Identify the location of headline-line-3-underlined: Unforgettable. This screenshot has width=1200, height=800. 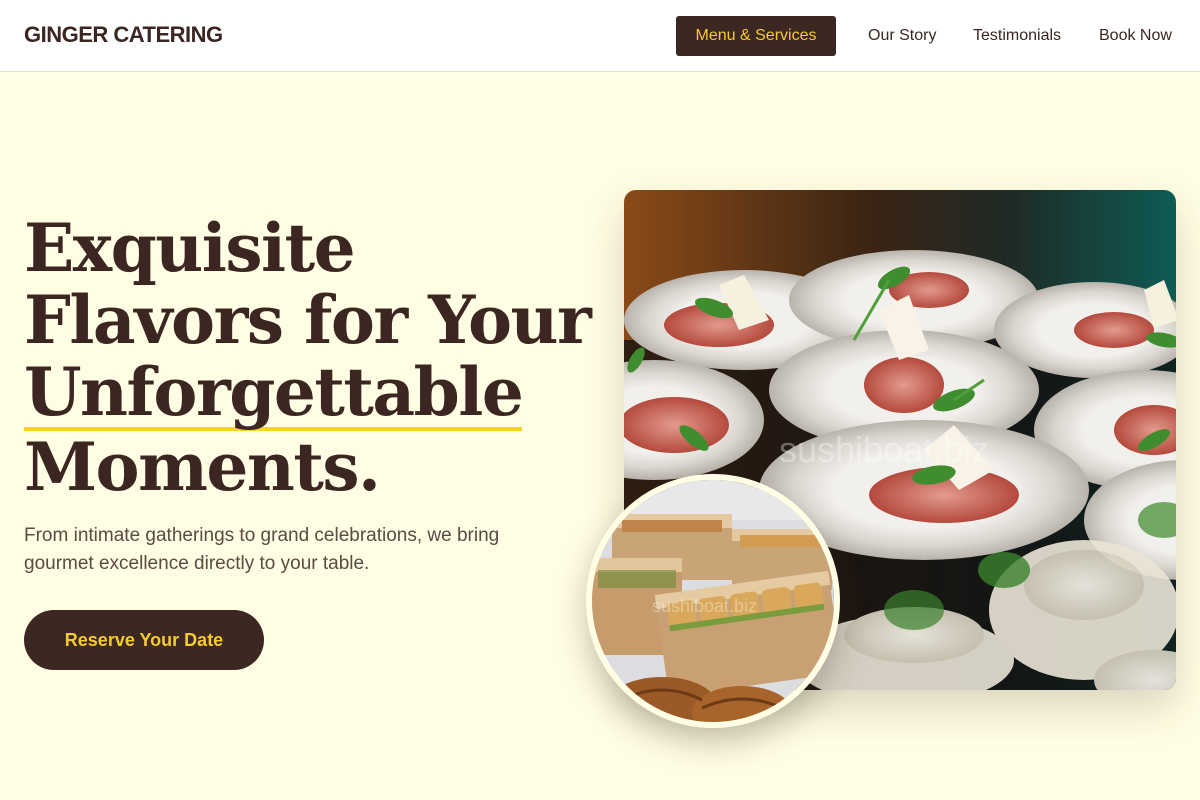
(274, 392).